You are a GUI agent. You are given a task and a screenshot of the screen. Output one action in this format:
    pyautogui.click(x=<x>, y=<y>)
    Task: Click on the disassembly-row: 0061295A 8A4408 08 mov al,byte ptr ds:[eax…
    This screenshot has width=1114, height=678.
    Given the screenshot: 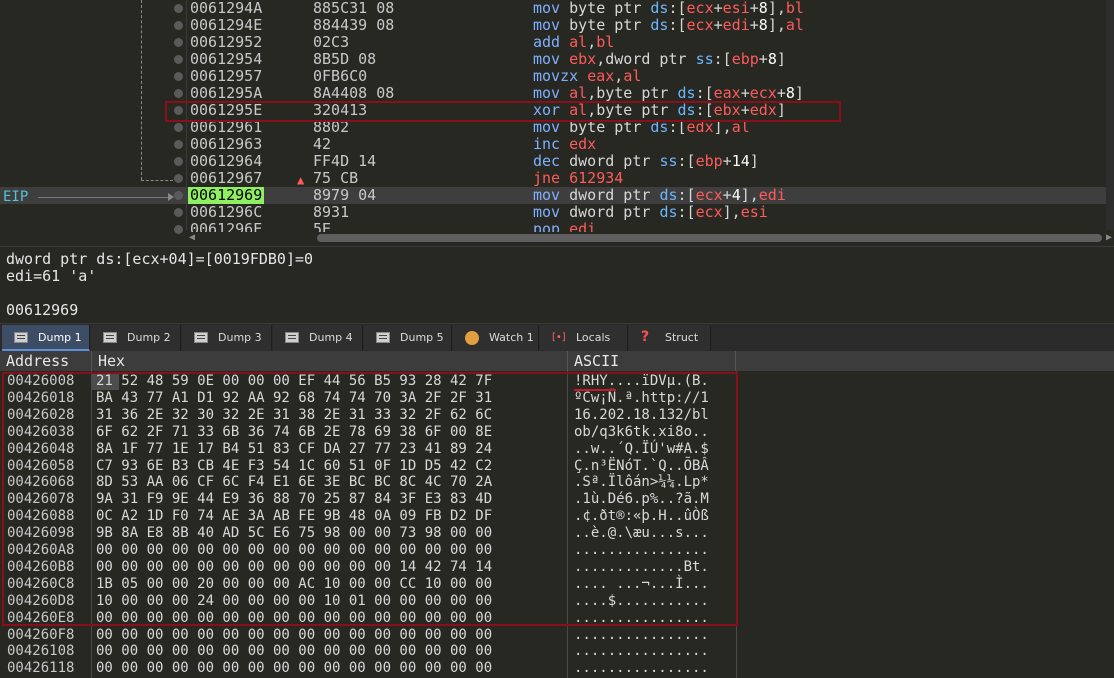 What is the action you would take?
    pyautogui.click(x=557, y=93)
    